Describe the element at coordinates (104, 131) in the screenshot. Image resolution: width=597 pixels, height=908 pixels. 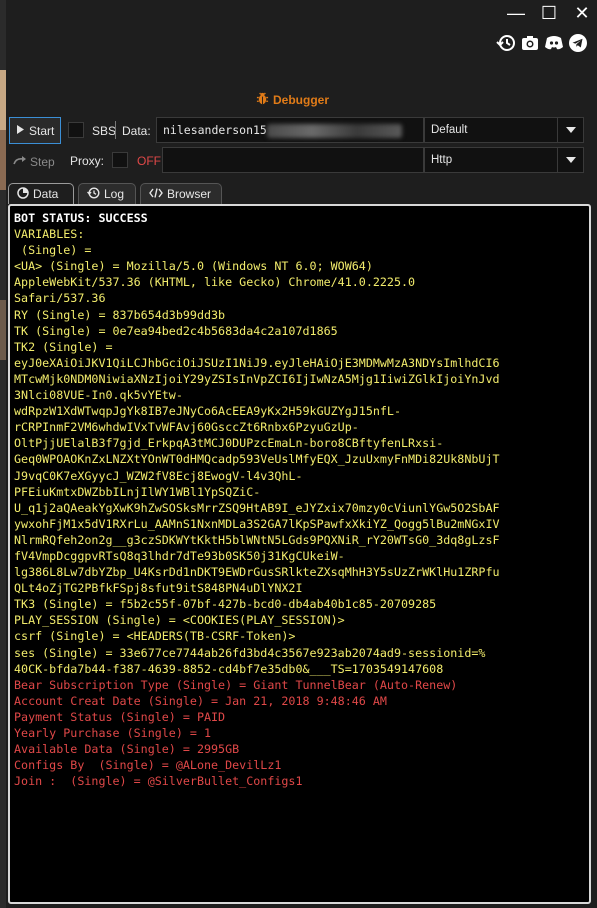
I see `sbs-label: SBS` at that location.